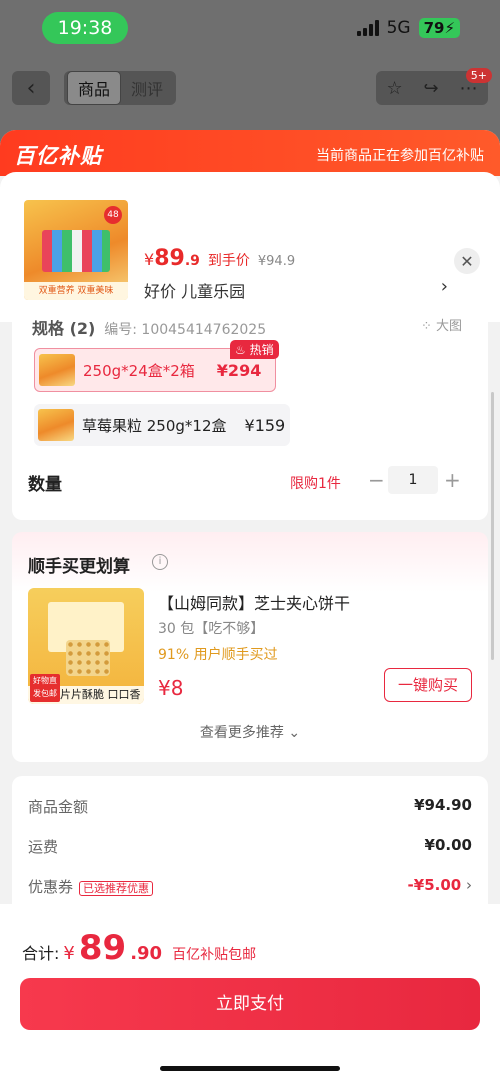  I want to click on chevron-left-icon: ‹, so click(31, 88).